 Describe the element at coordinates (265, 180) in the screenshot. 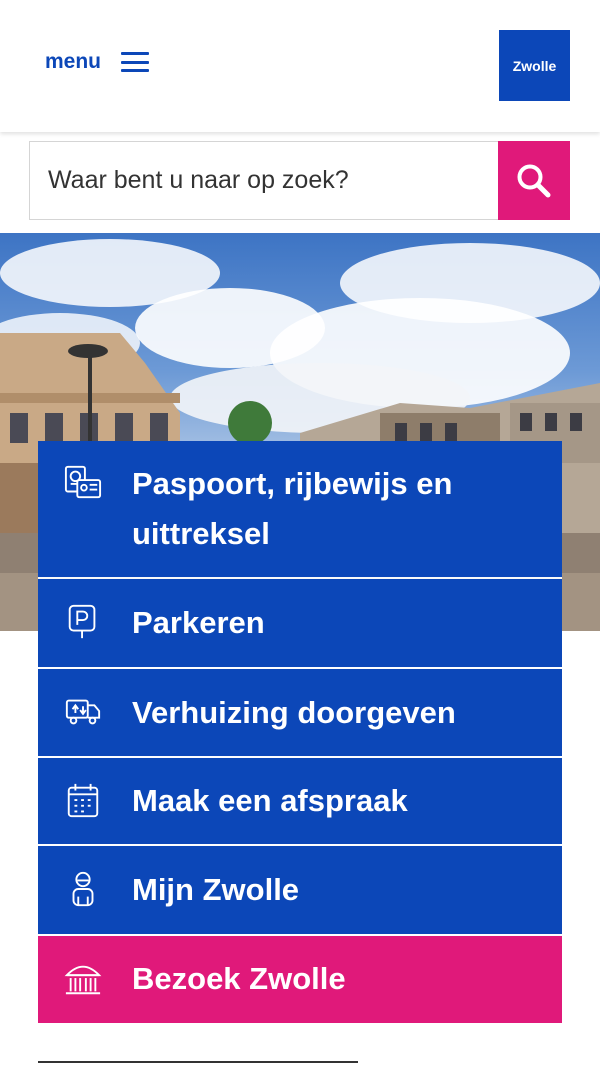

I see `search-input` at that location.